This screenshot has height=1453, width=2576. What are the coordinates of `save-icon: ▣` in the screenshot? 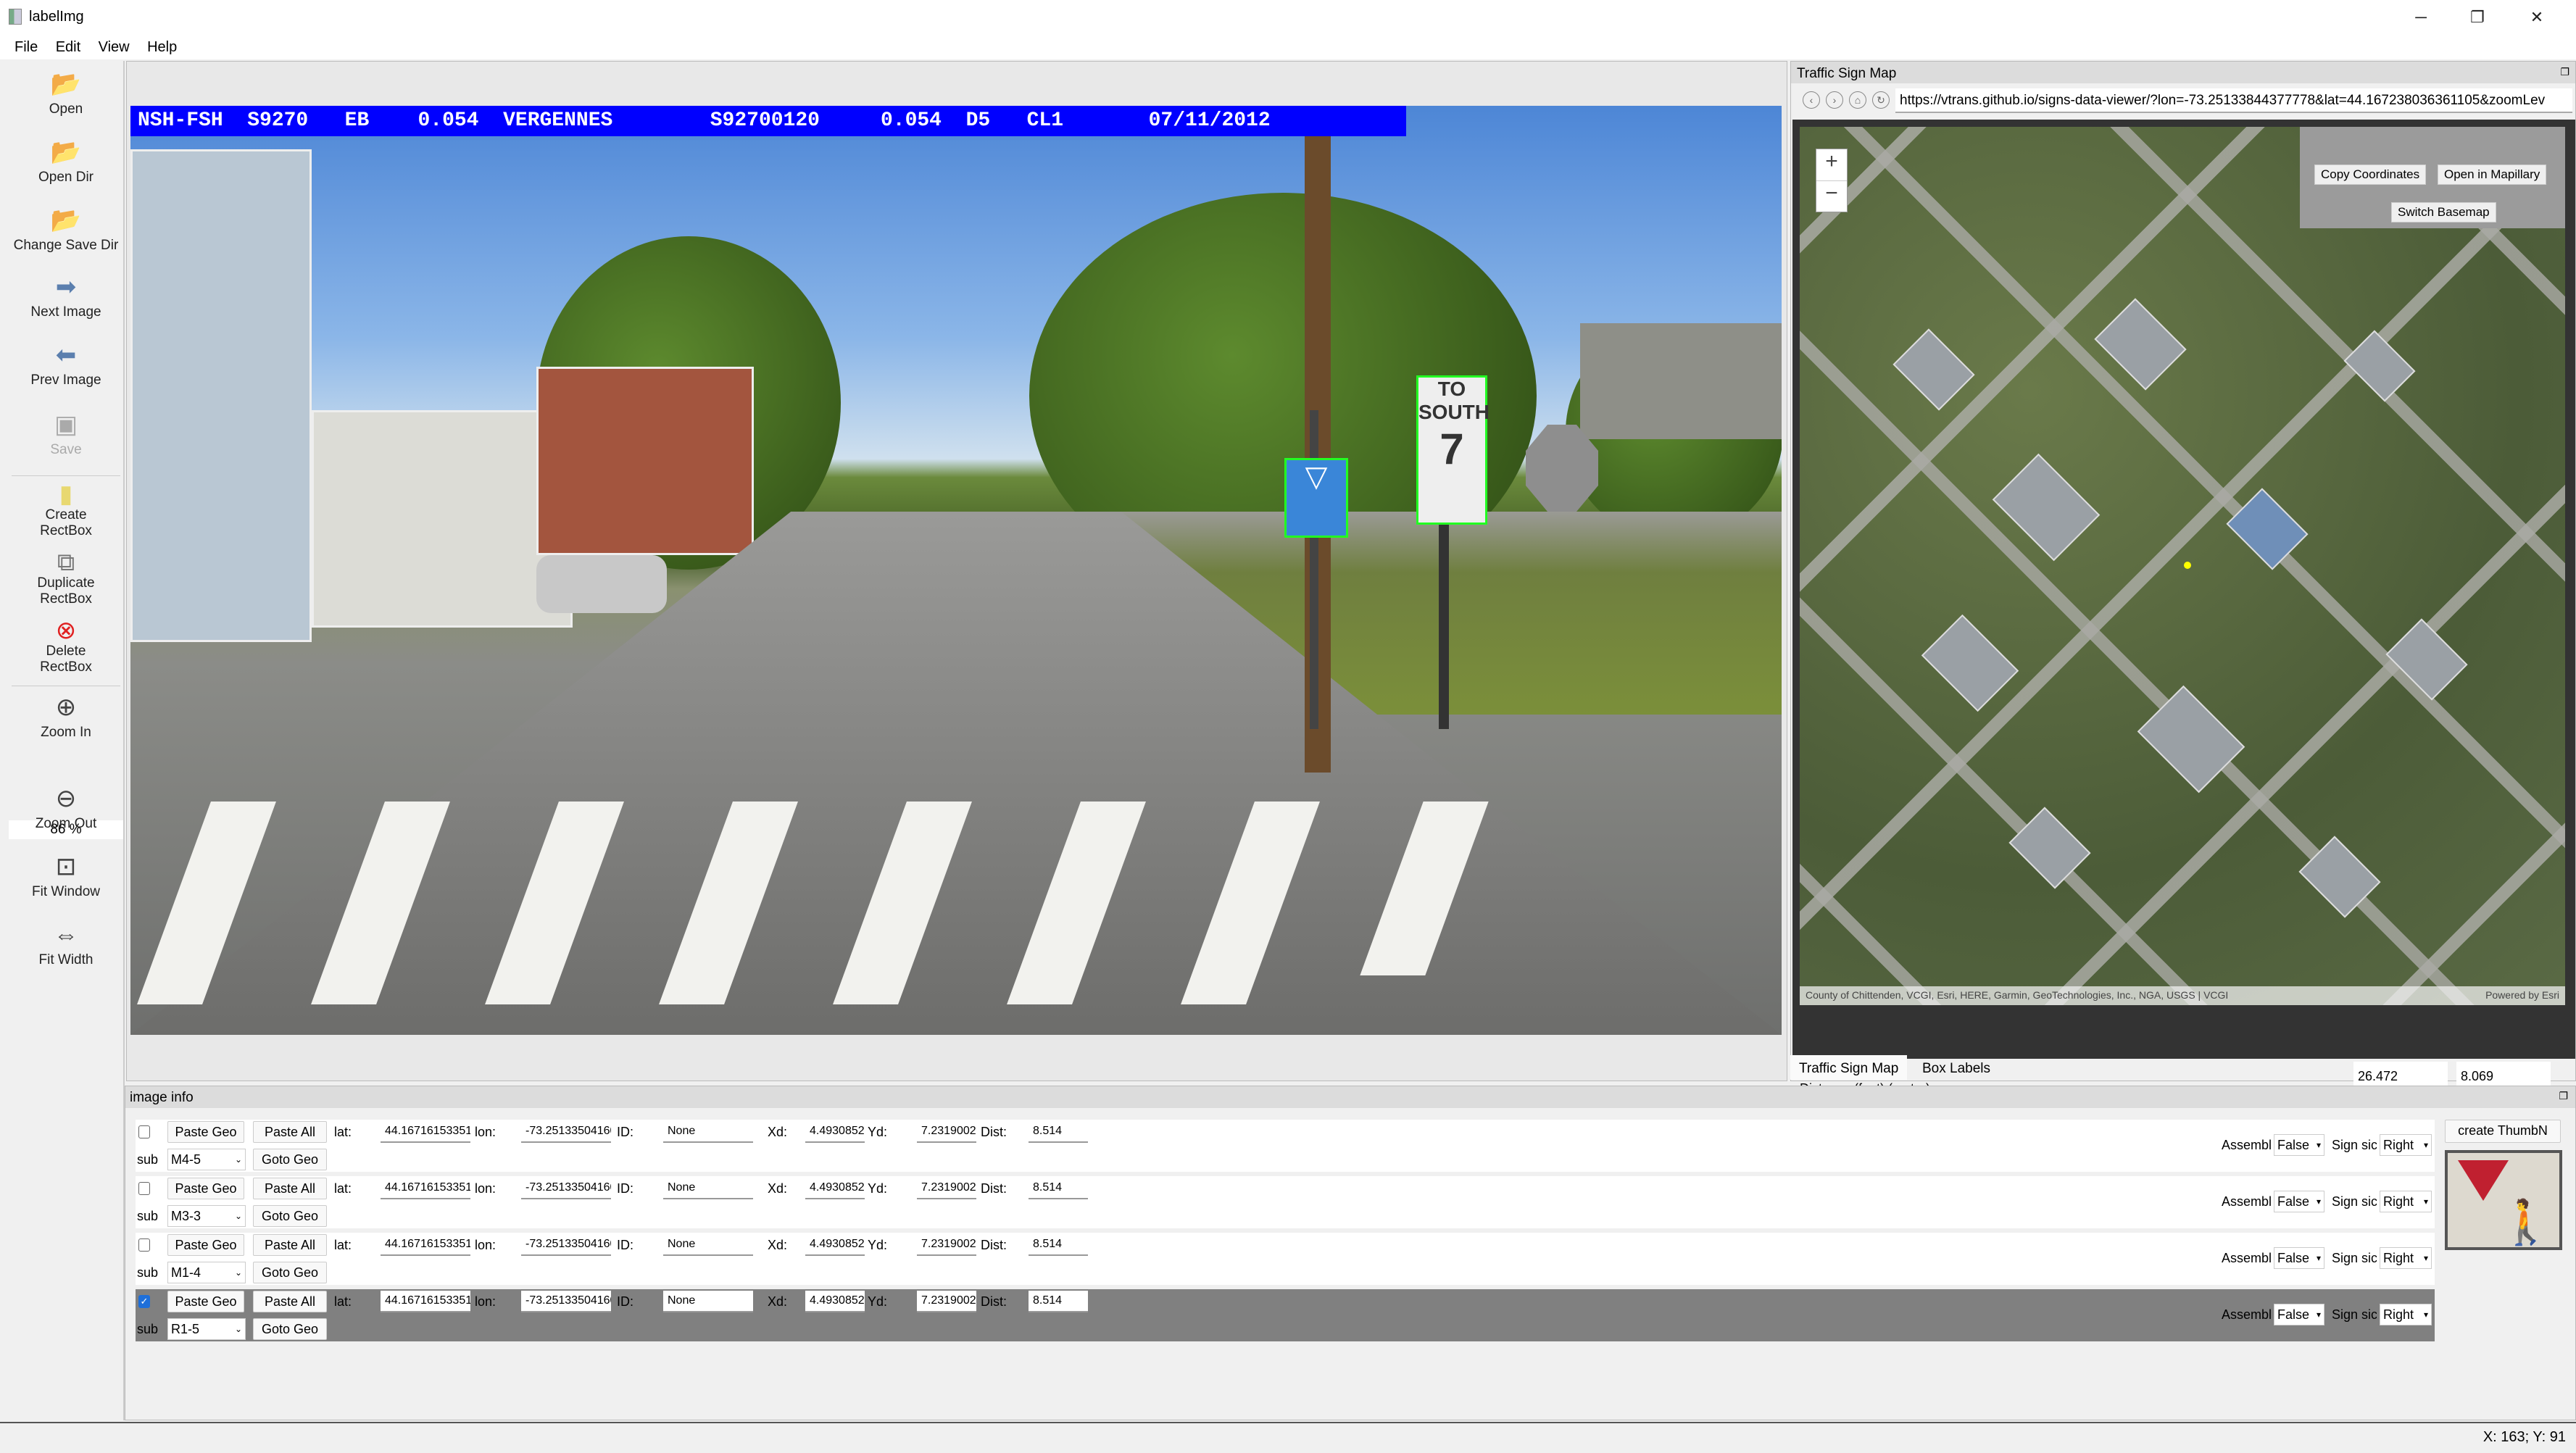 It's located at (66, 424).